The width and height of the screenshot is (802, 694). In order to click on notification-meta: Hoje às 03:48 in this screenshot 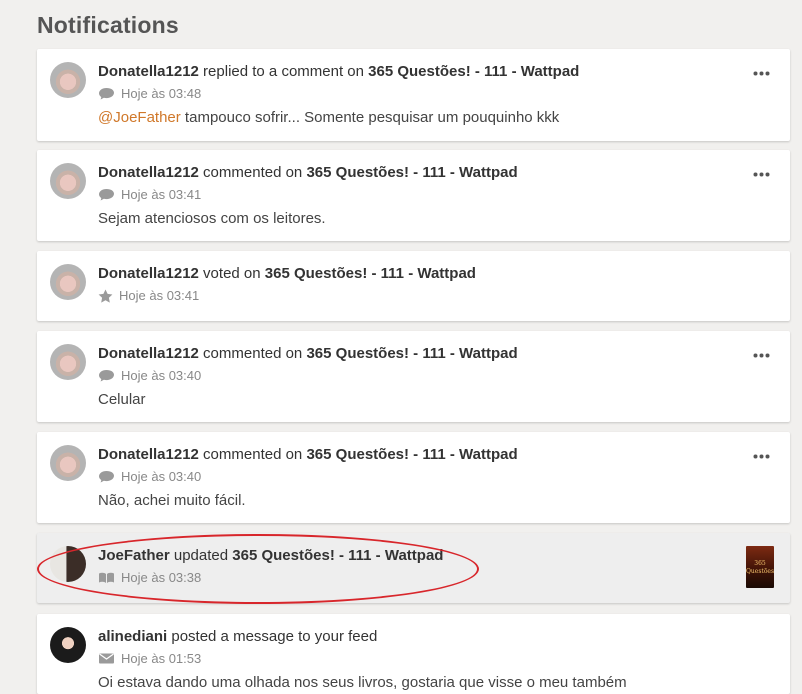, I will do `click(149, 93)`.